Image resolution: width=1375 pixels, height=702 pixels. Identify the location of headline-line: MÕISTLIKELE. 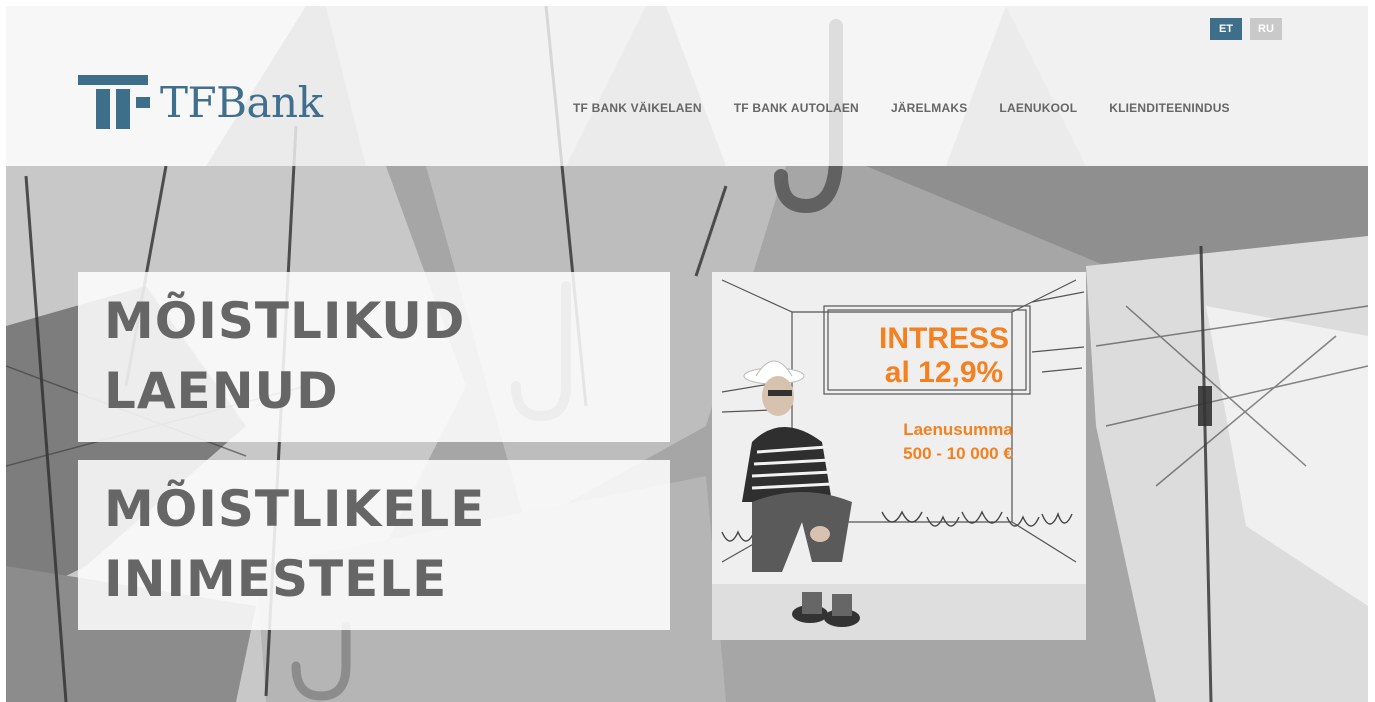
(295, 509).